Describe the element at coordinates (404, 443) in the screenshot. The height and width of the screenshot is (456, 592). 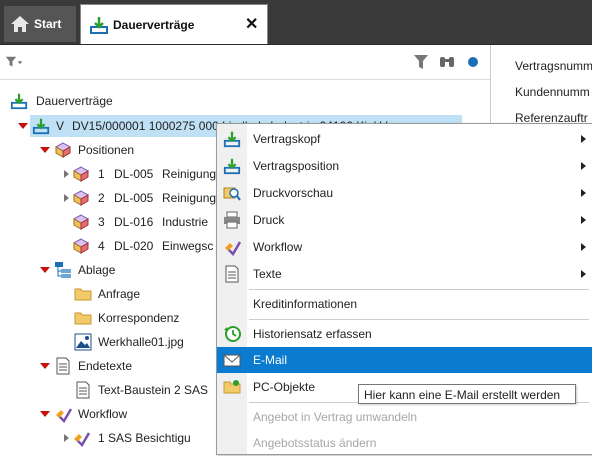
I see `menu-item-angebotsstatus: Angebotsstatus ändern` at that location.